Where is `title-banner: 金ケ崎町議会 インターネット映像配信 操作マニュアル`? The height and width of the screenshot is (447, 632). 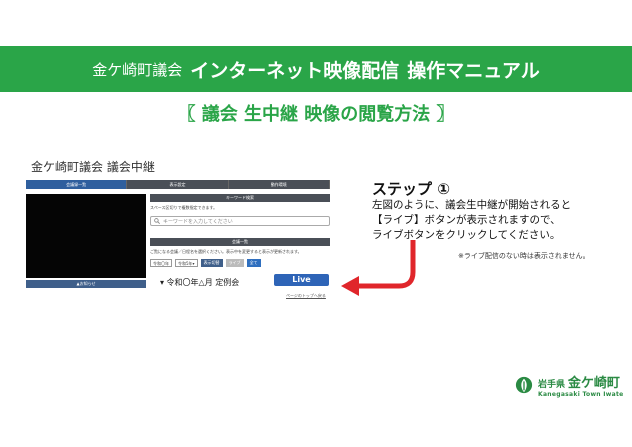 title-banner: 金ケ崎町議会 インターネット映像配信 操作マニュアル is located at coordinates (316, 69).